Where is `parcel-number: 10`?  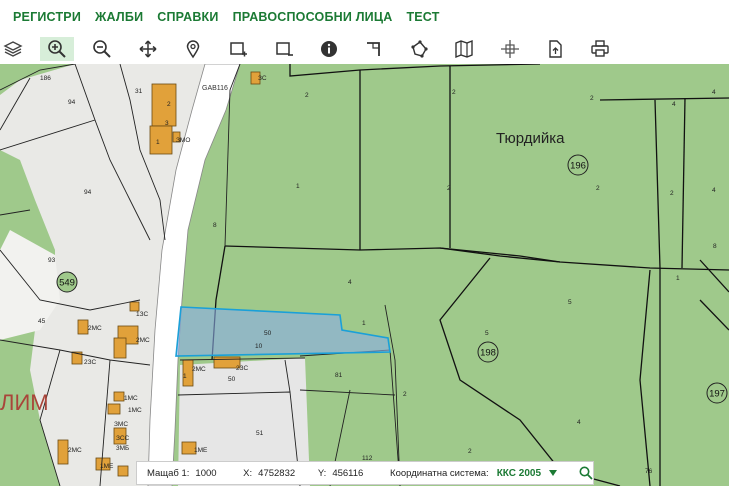
parcel-number: 10 is located at coordinates (259, 346).